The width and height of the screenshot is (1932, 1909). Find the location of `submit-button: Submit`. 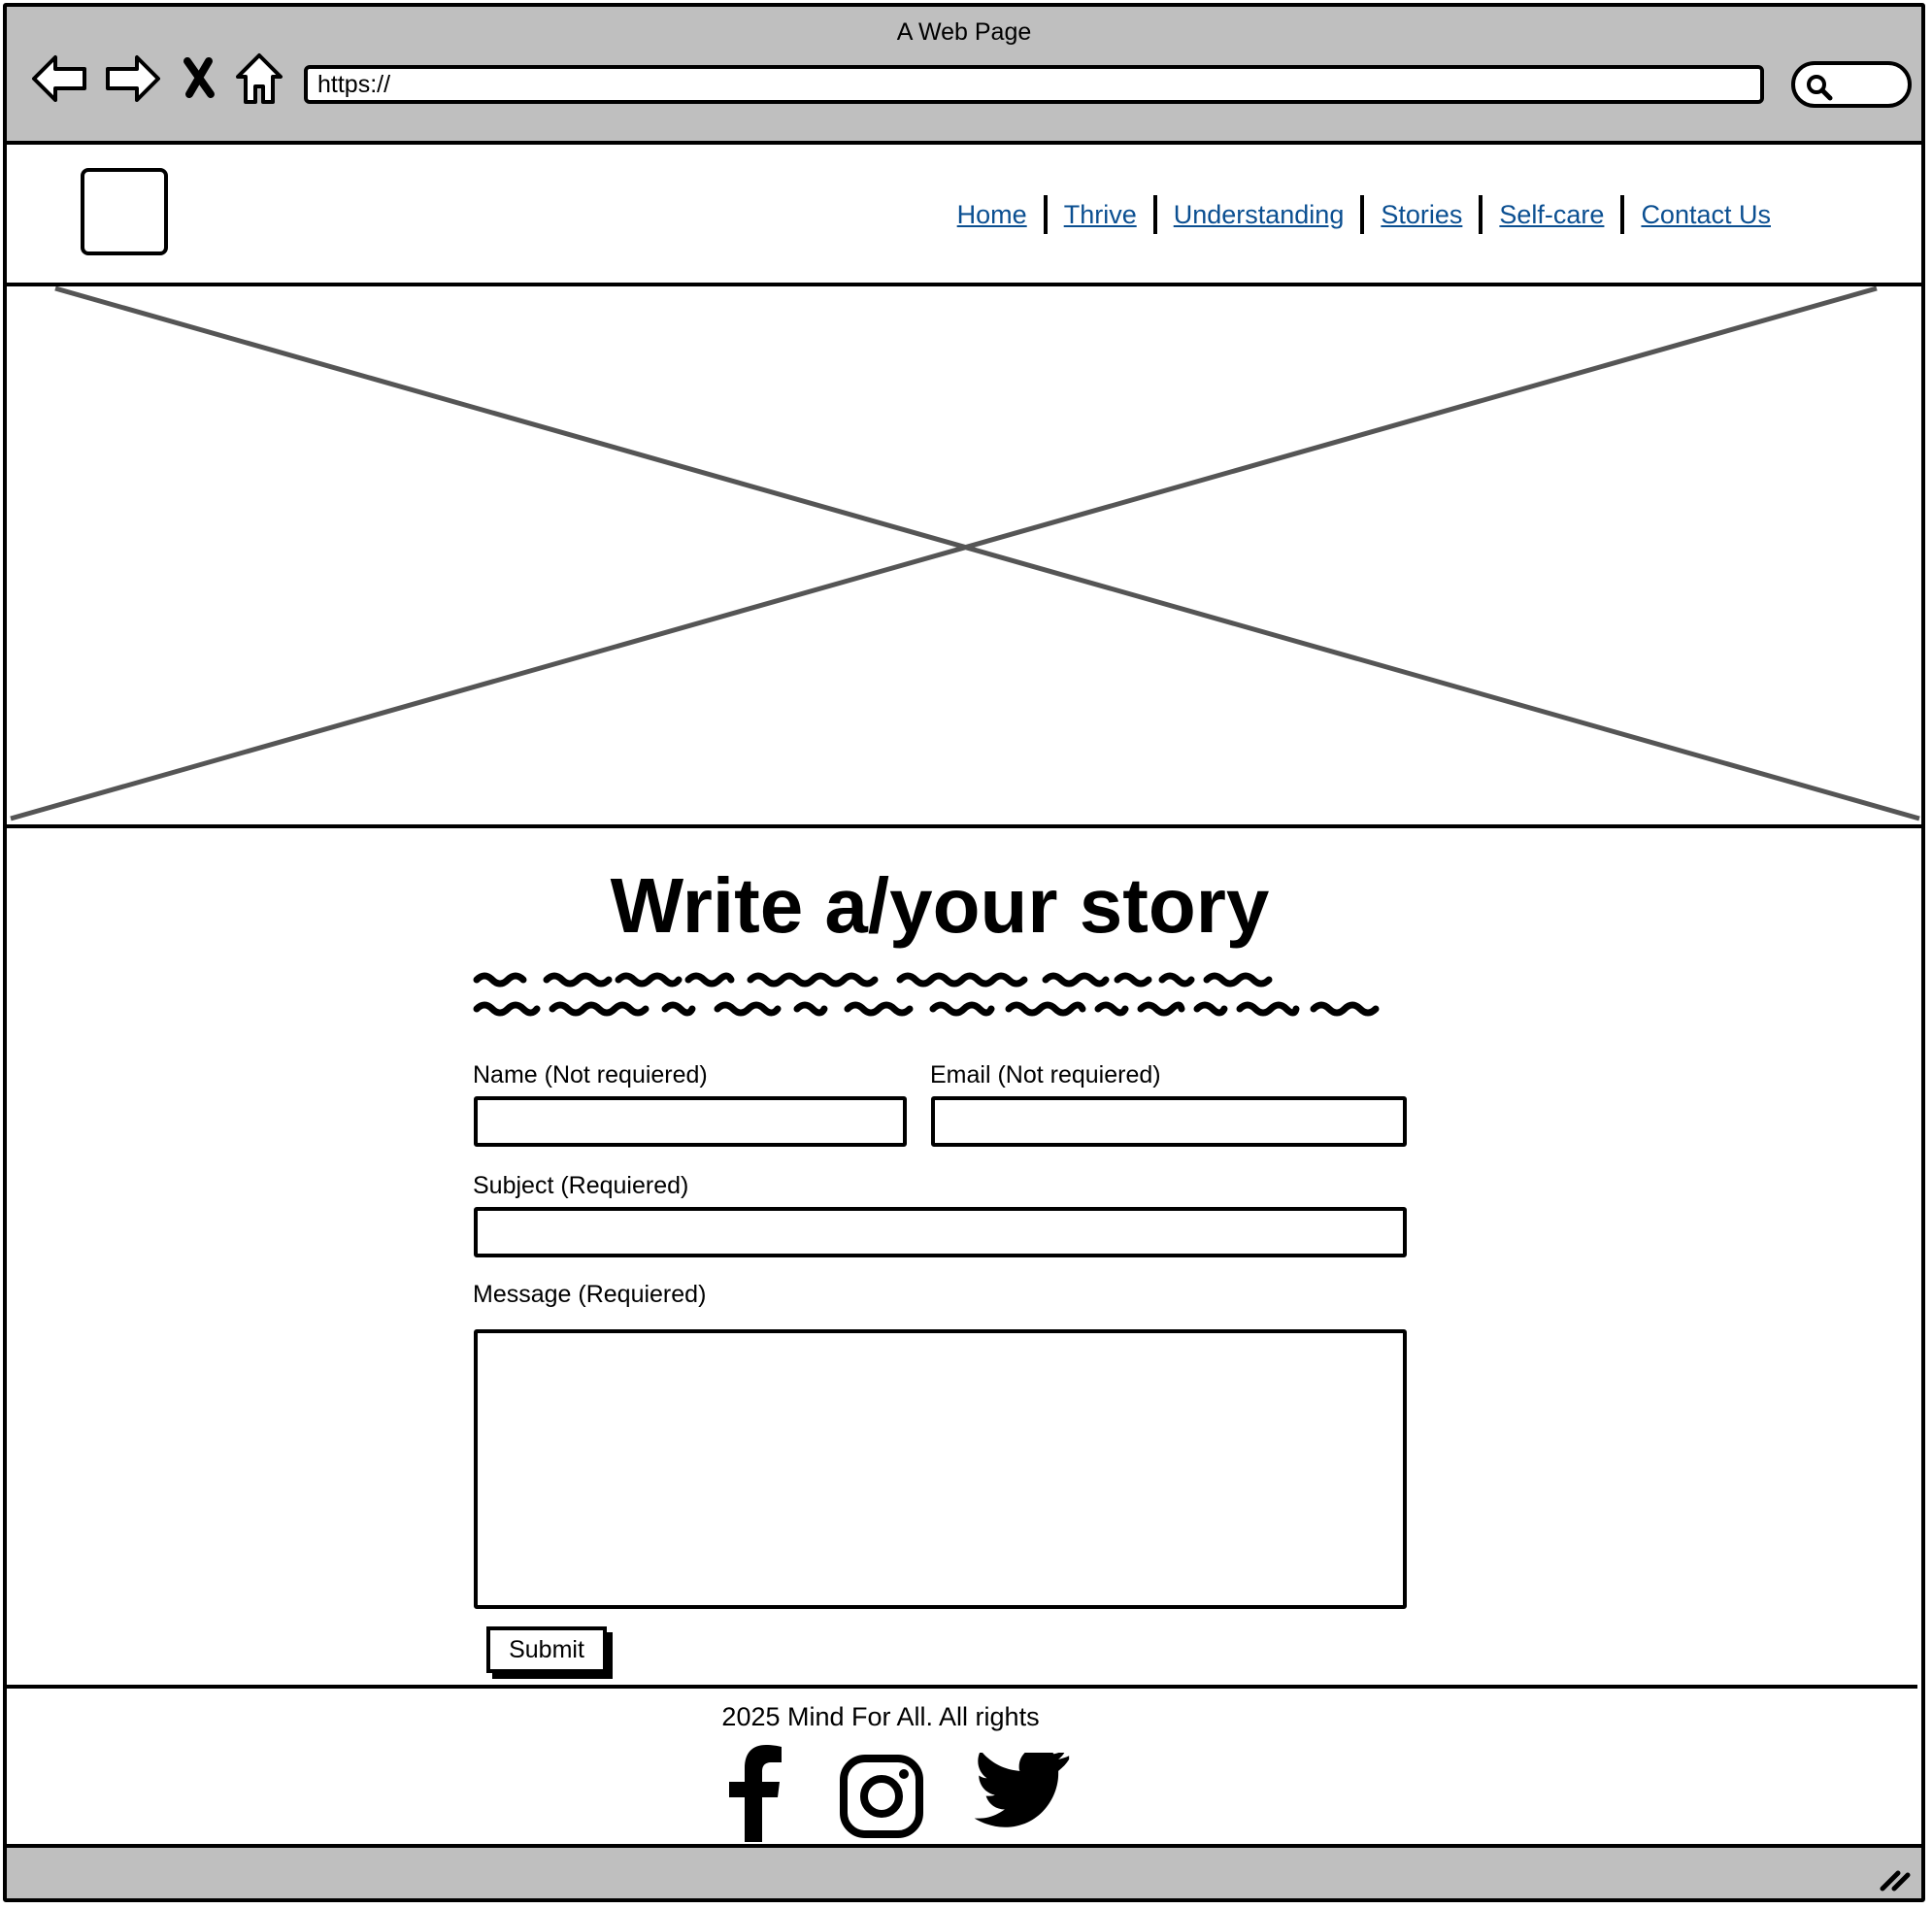

submit-button: Submit is located at coordinates (547, 1649).